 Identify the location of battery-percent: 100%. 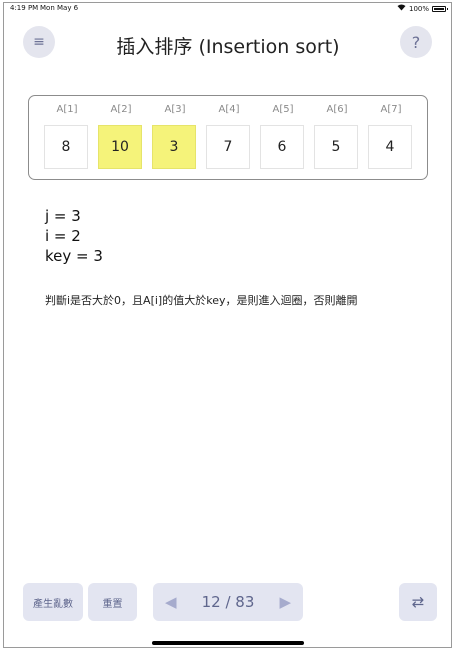
(418, 8).